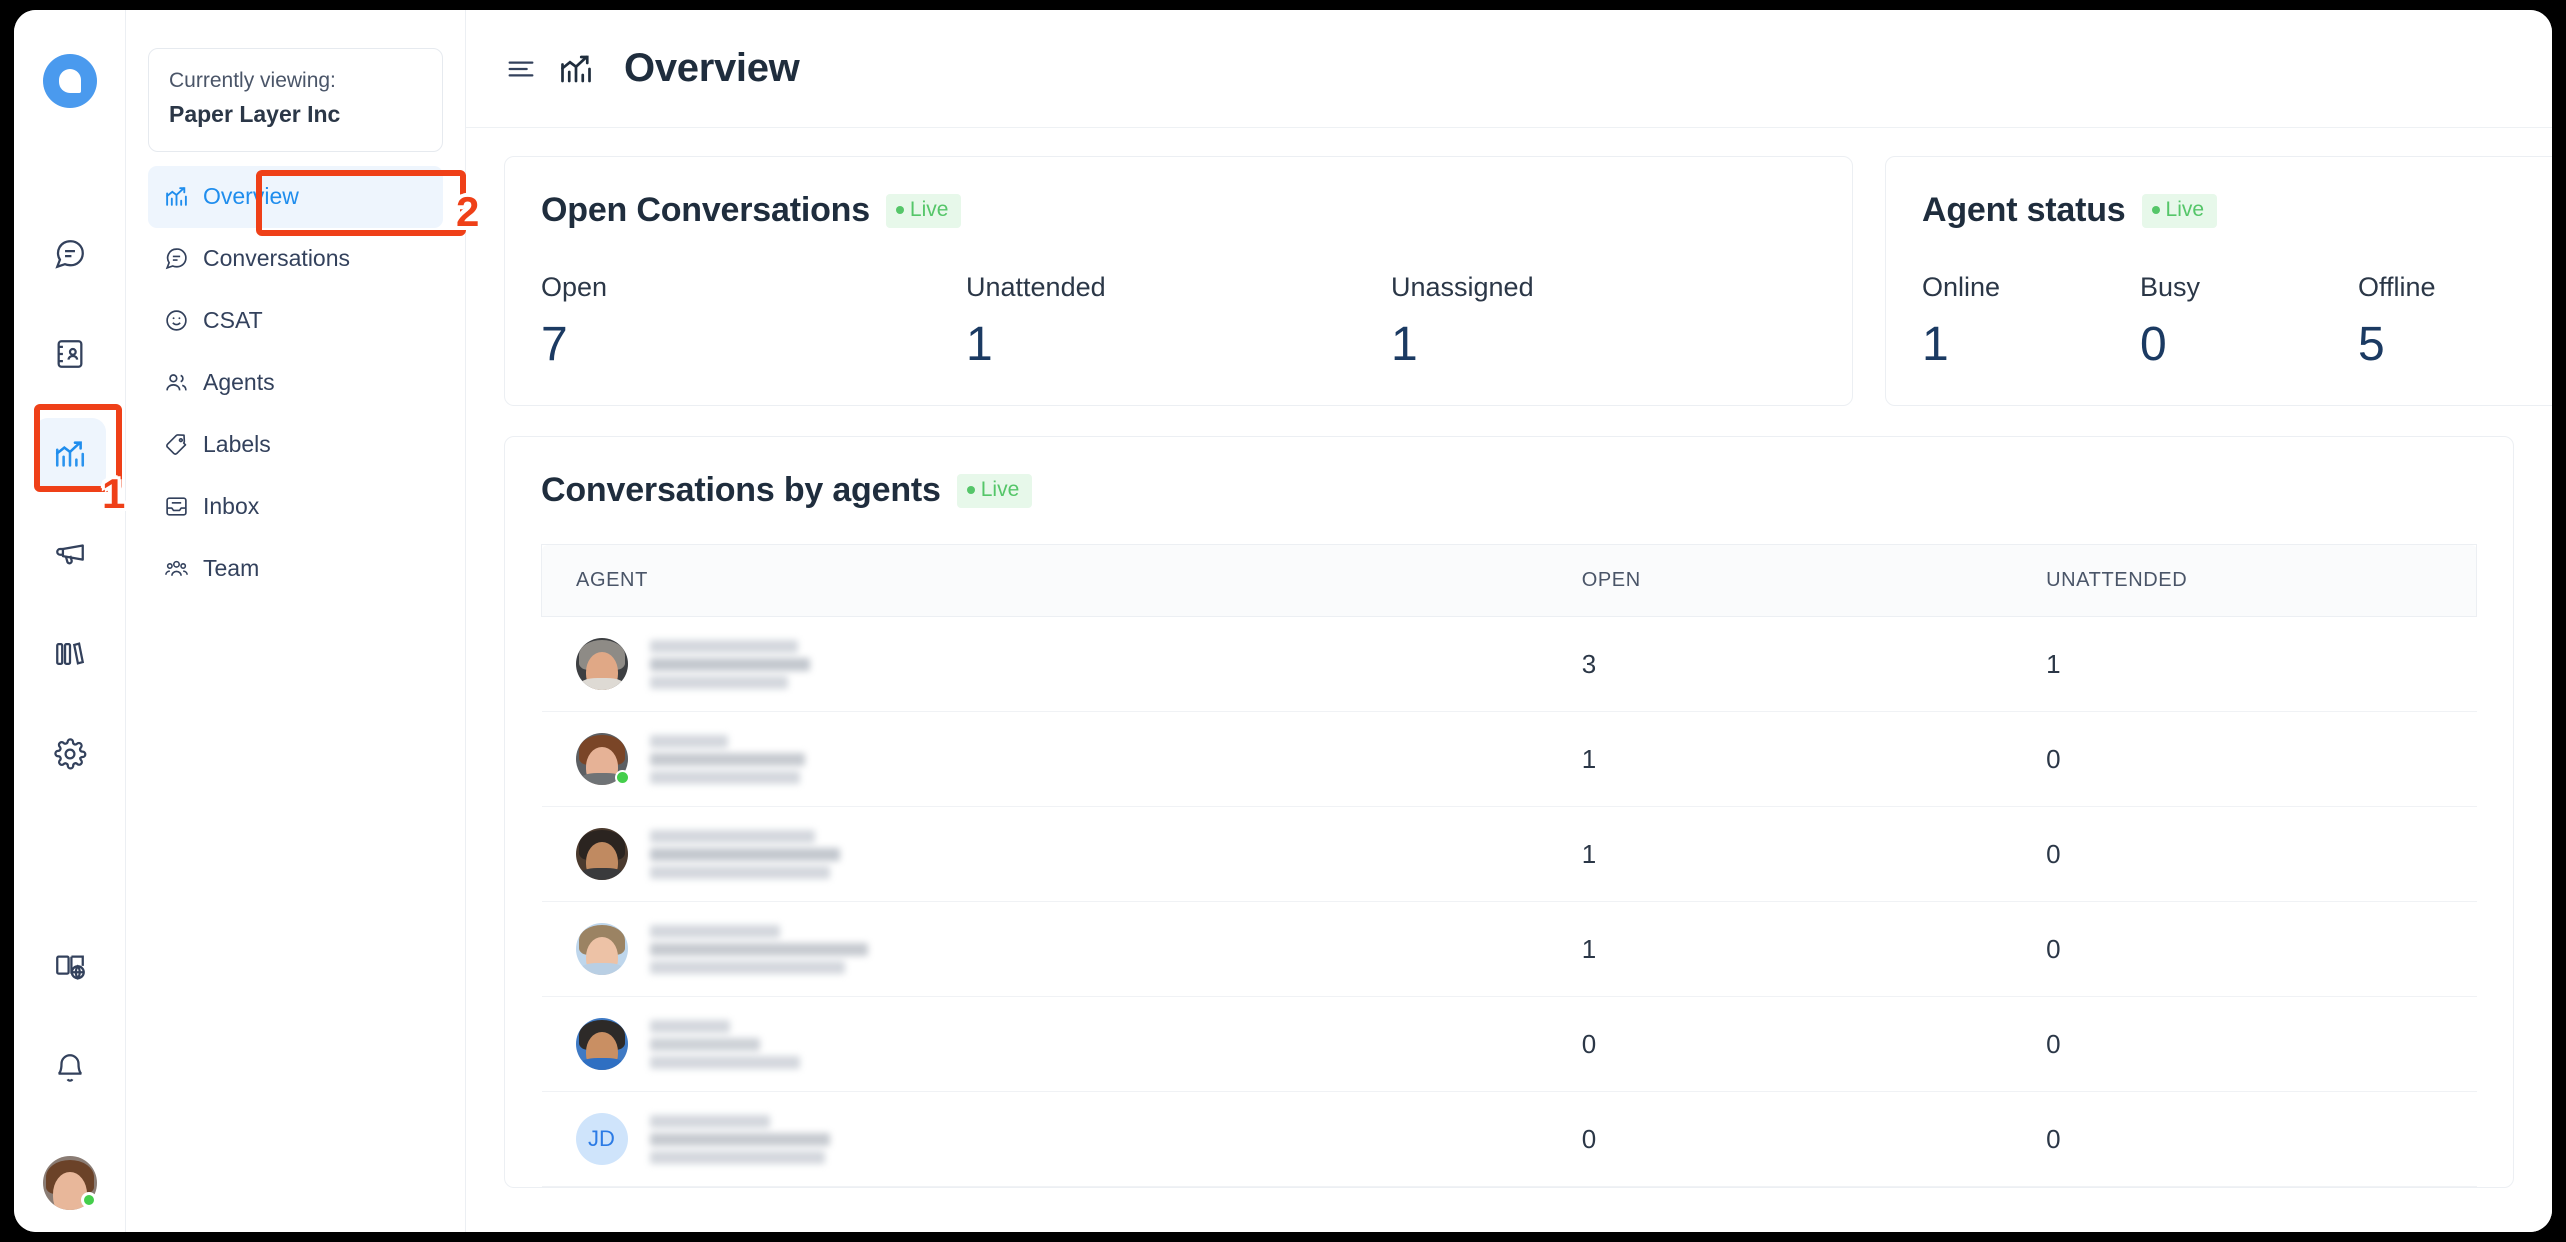  I want to click on rail-items, so click(69, 518).